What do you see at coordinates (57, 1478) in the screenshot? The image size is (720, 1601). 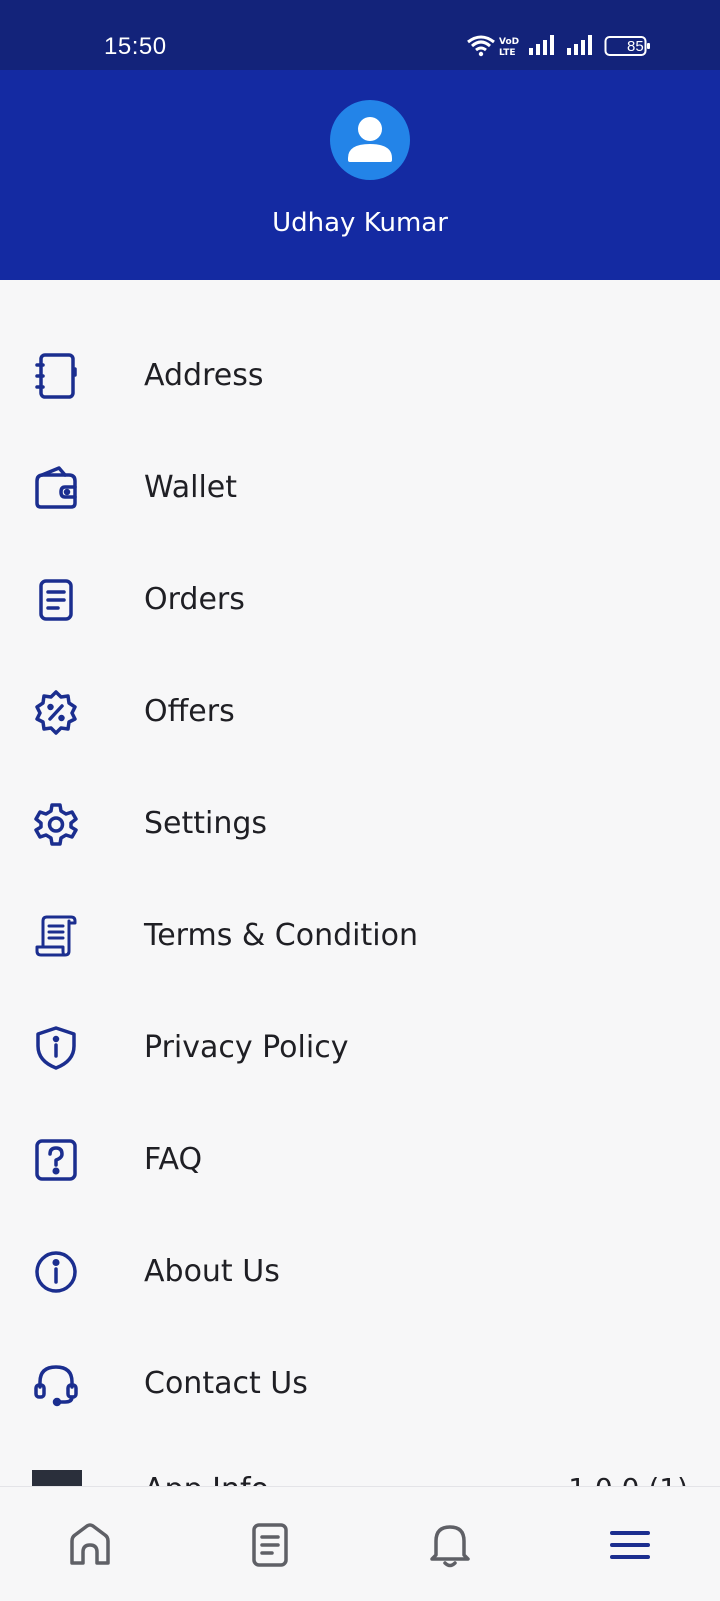 I see `app-logo` at bounding box center [57, 1478].